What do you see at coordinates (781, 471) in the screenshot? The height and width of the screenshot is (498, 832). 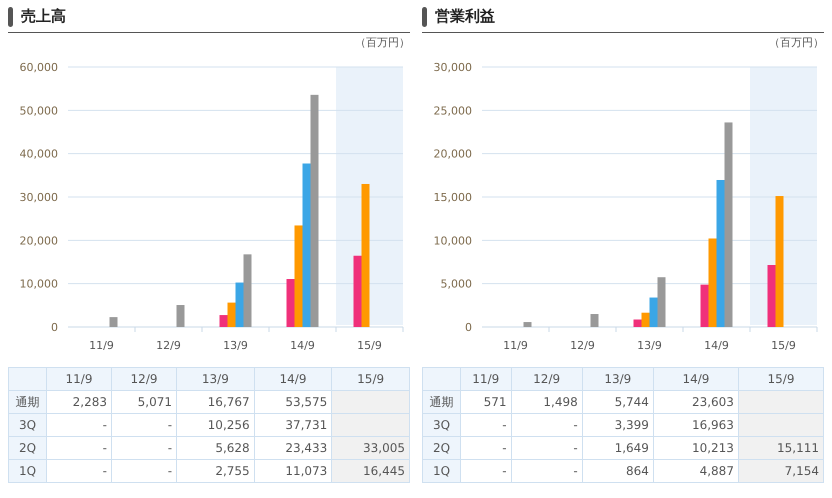 I see `table-cell: 7,154` at bounding box center [781, 471].